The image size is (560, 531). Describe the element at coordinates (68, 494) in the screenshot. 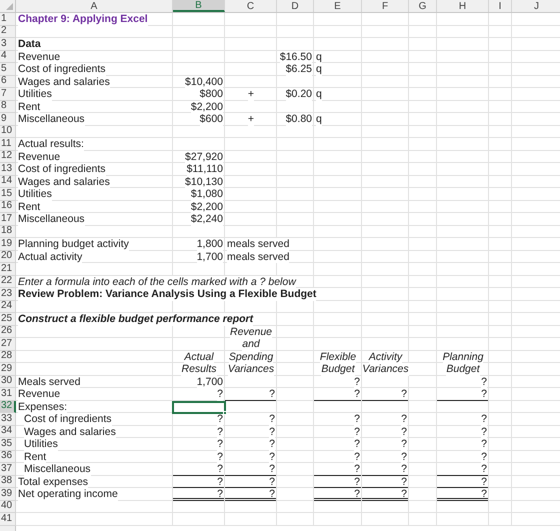

I see `cell-text: Net operating income` at that location.